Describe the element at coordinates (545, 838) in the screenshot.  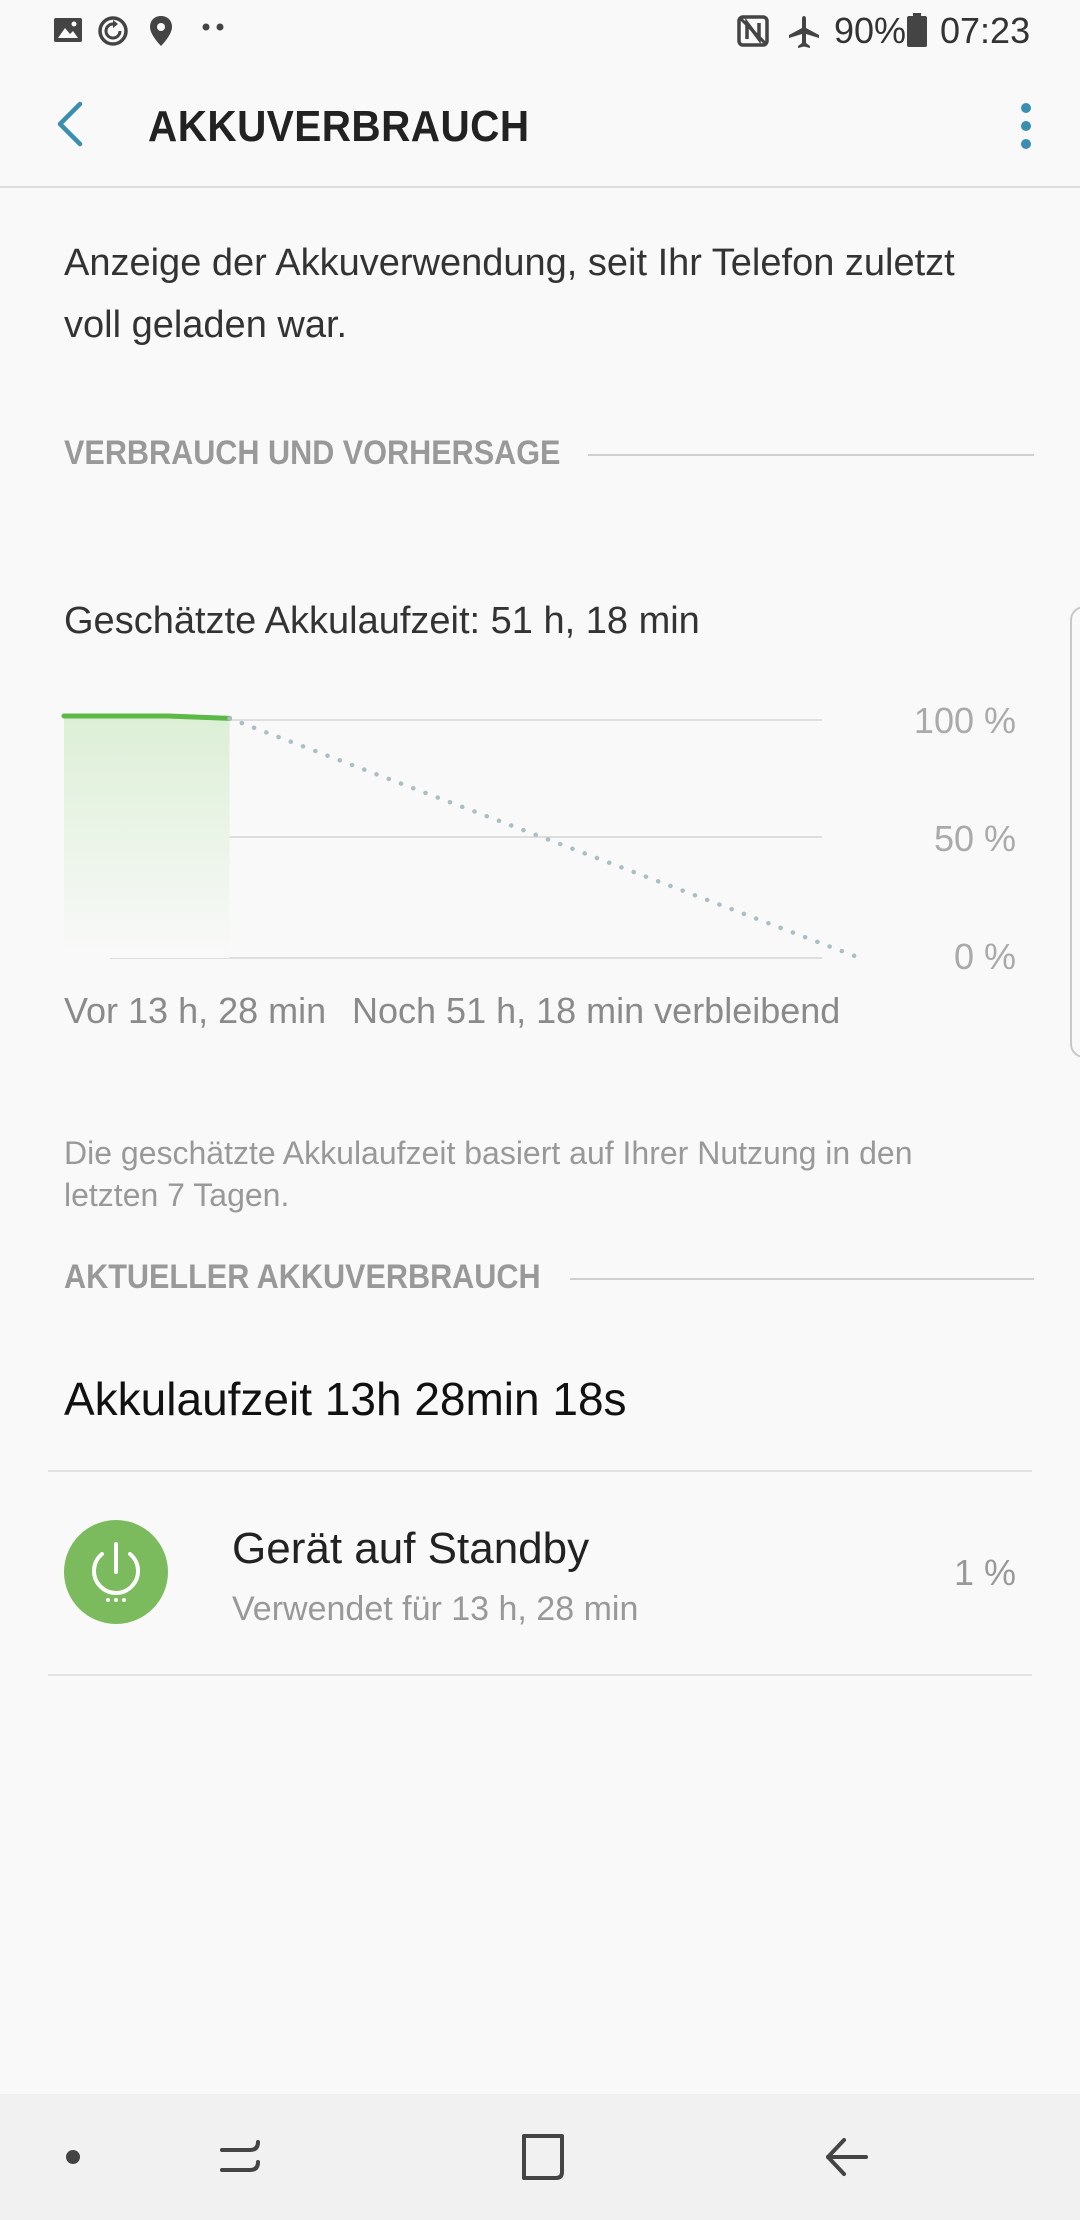
I see `forecast-line` at that location.